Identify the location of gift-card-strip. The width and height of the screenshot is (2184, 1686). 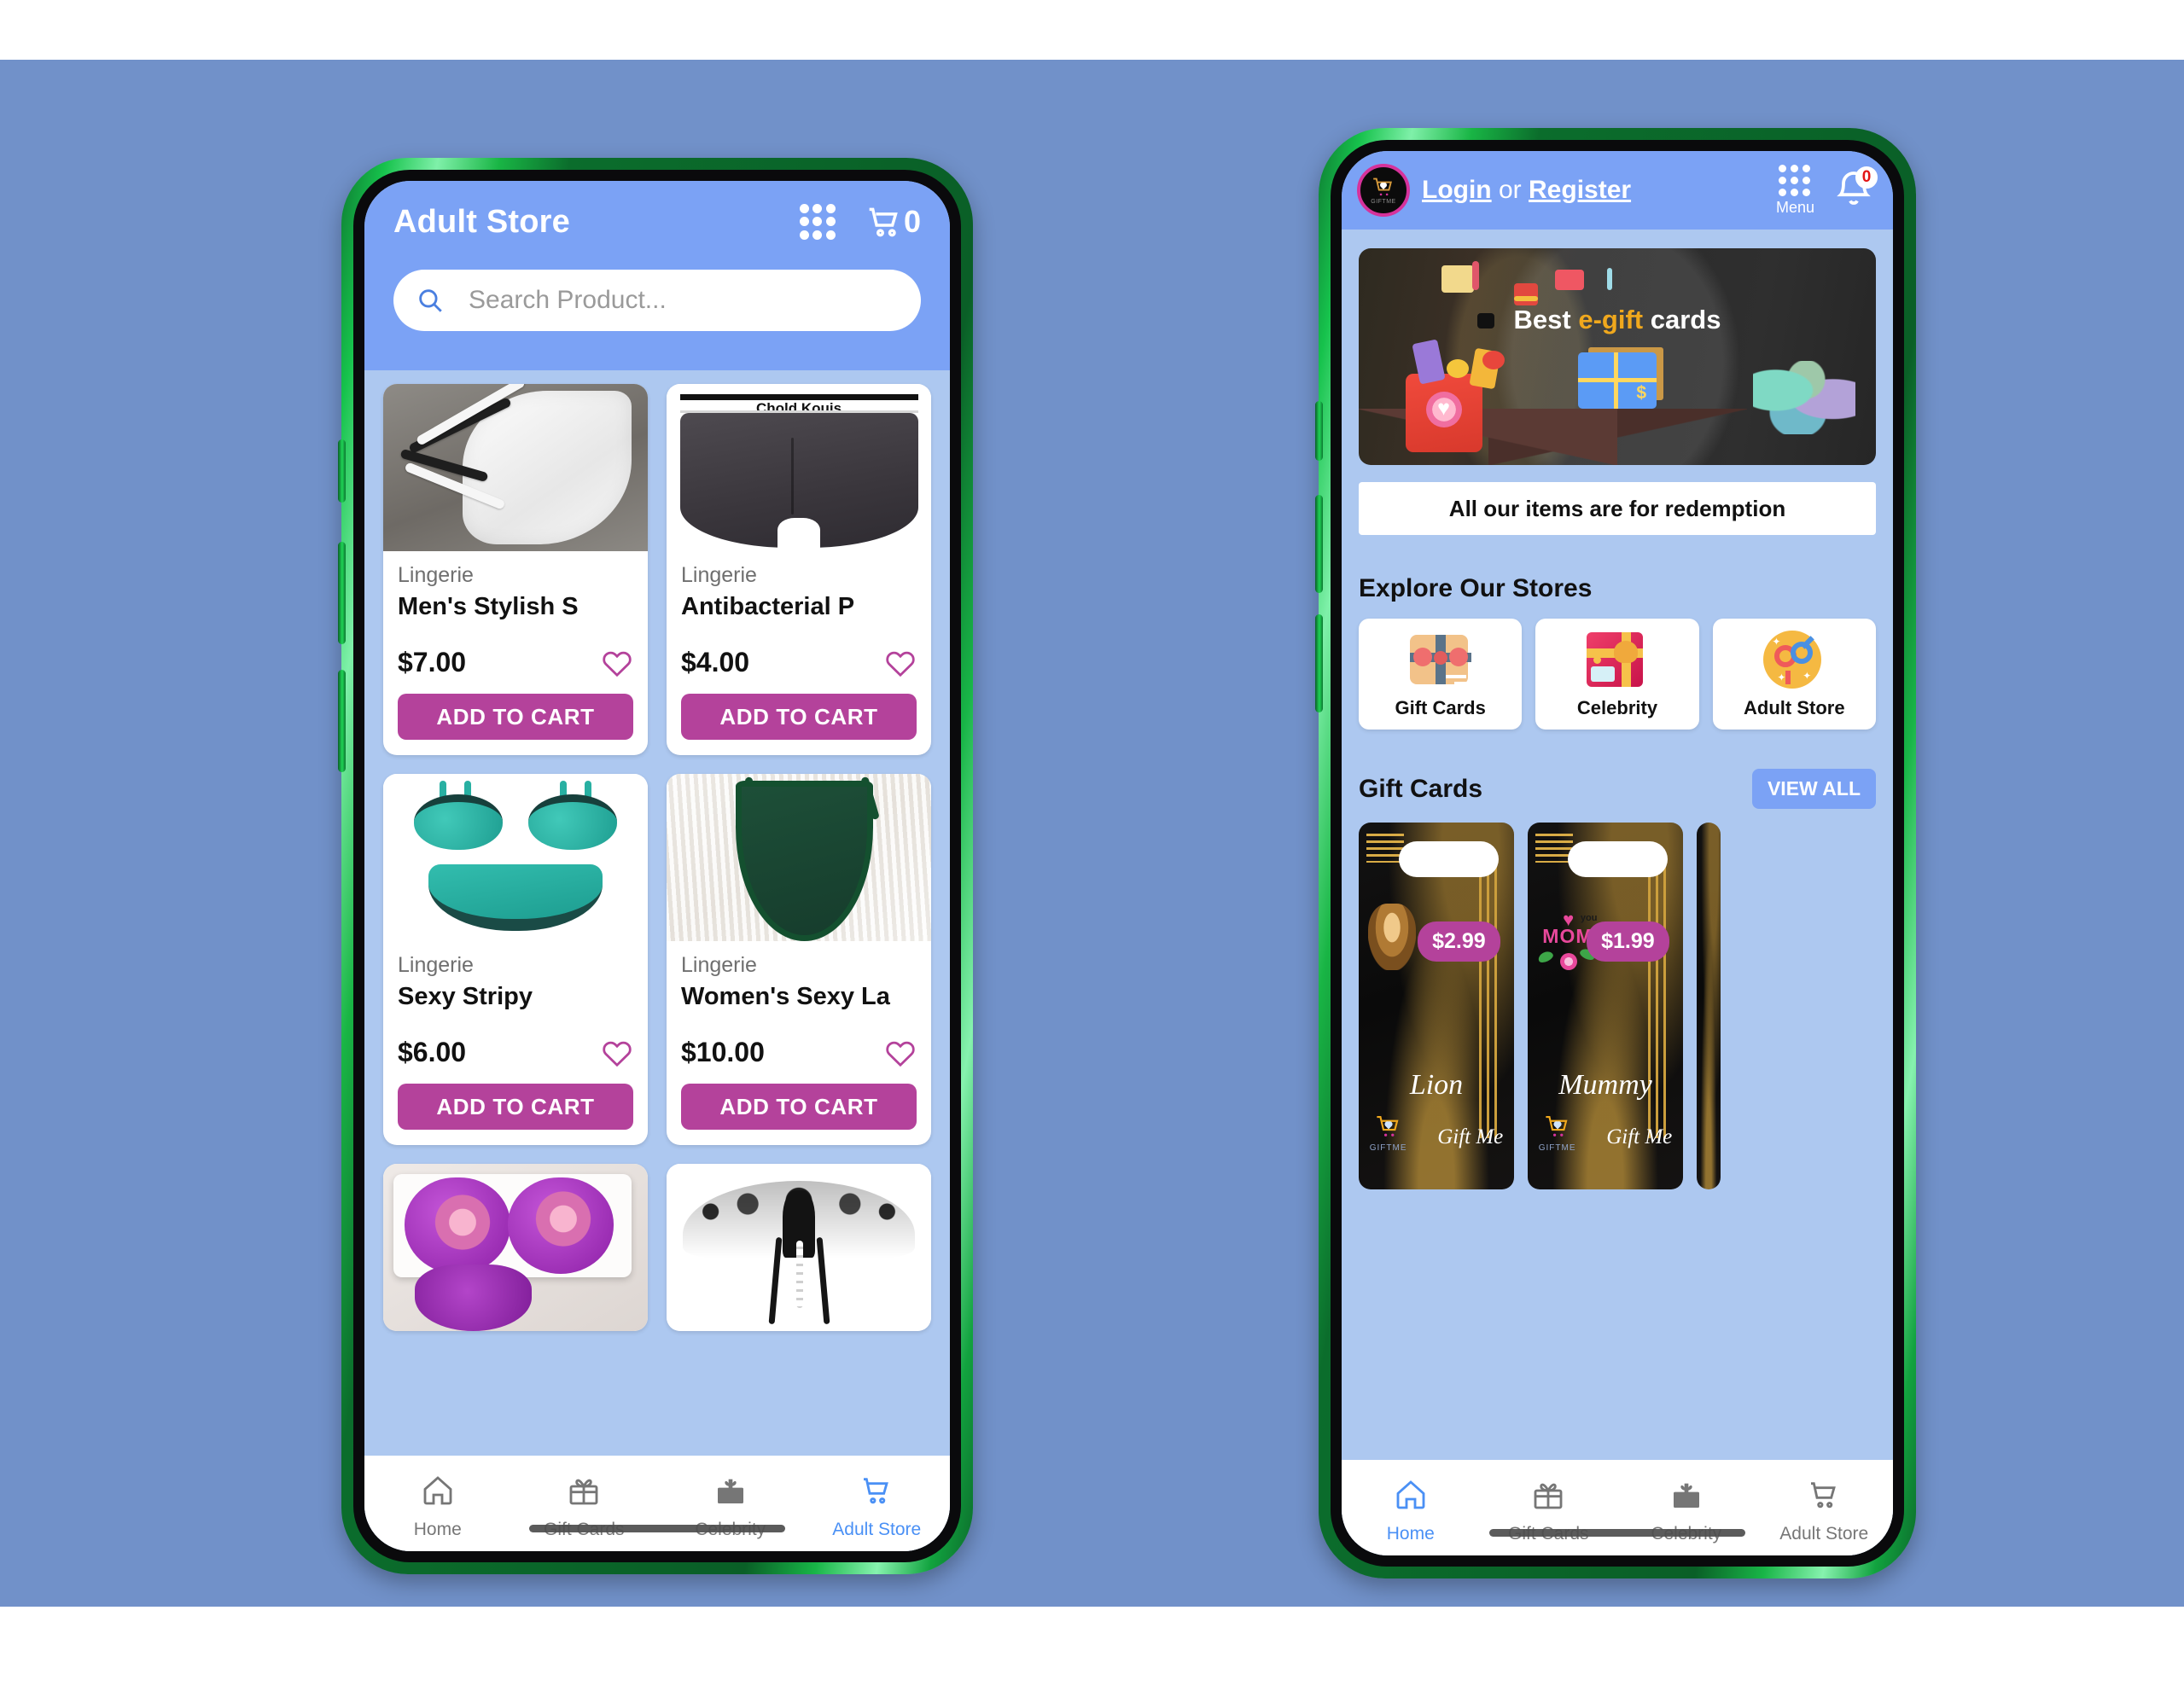
(1449, 858).